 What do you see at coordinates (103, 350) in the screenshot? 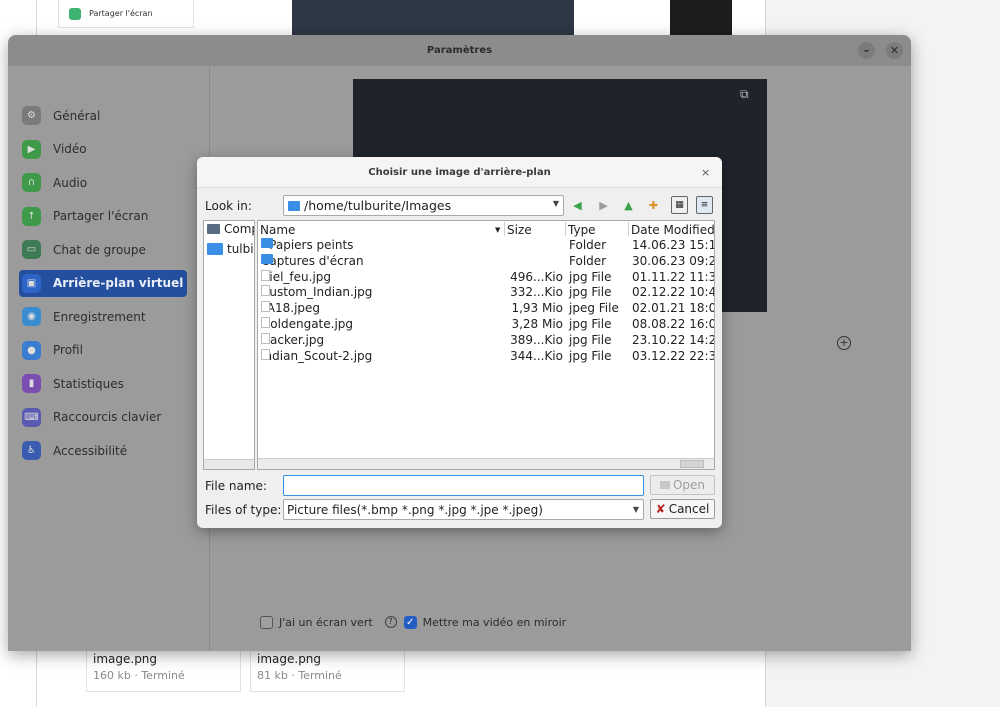
I see `sidebar-item-profile: ● Profil` at bounding box center [103, 350].